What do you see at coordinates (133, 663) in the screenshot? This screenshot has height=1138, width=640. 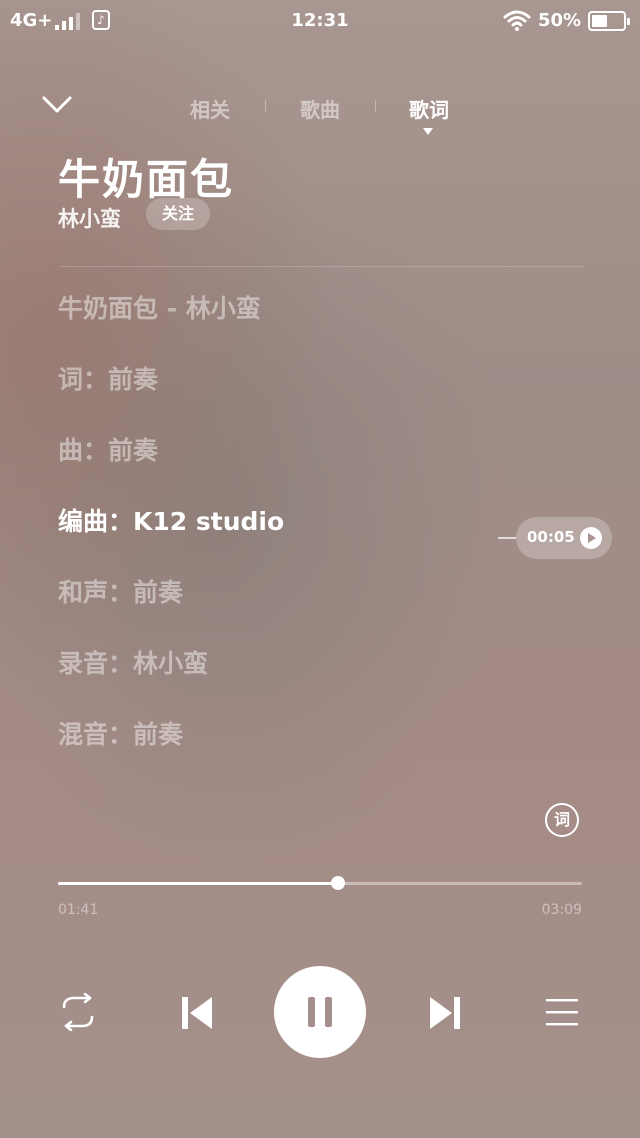 I see `lyric-line: 录音：林小蛮` at bounding box center [133, 663].